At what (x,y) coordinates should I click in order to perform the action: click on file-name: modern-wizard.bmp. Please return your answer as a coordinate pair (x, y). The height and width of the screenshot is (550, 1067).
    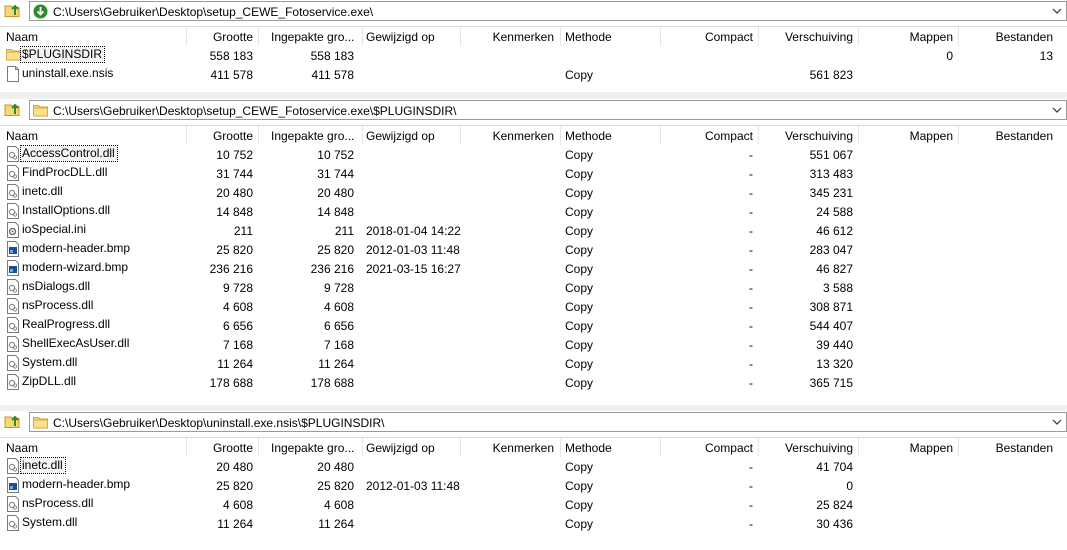
    Looking at the image, I should click on (75, 267).